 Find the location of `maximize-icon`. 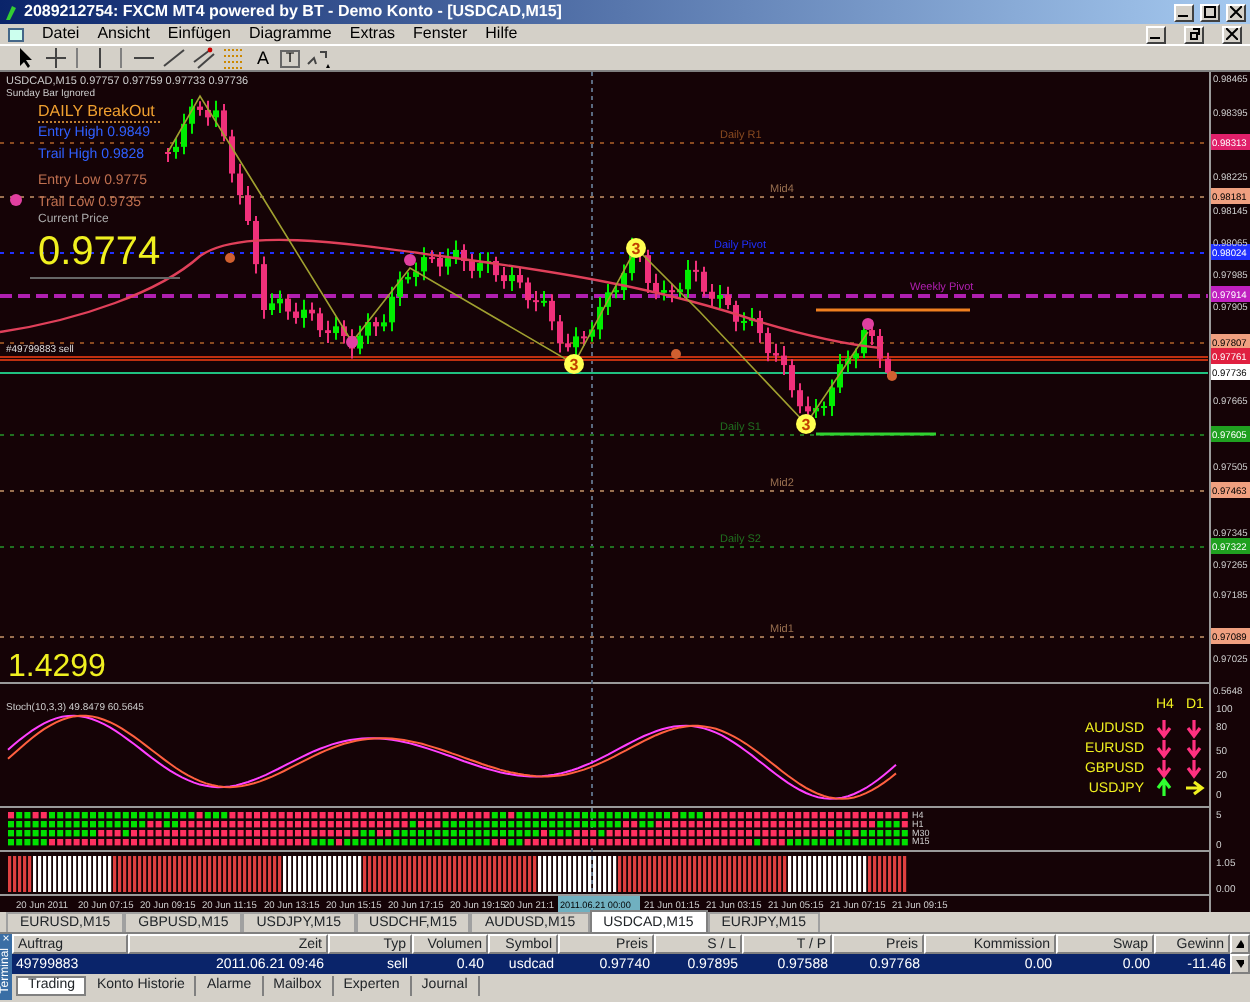

maximize-icon is located at coordinates (1210, 12).